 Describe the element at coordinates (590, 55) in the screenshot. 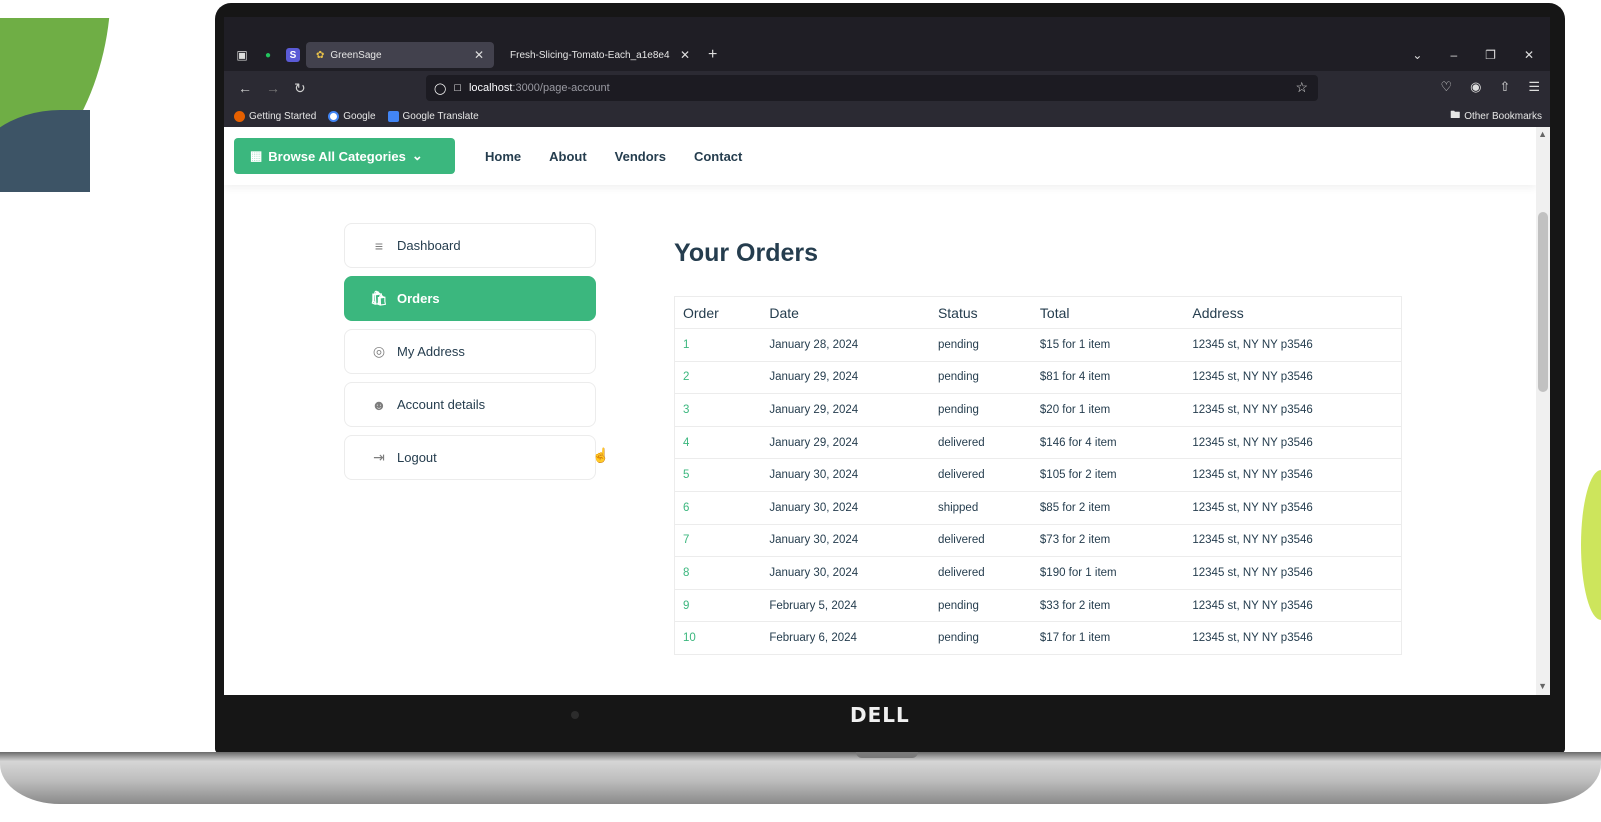

I see `tab-title: Fresh-Slicing-Tomato-Each_a1e8e4` at that location.